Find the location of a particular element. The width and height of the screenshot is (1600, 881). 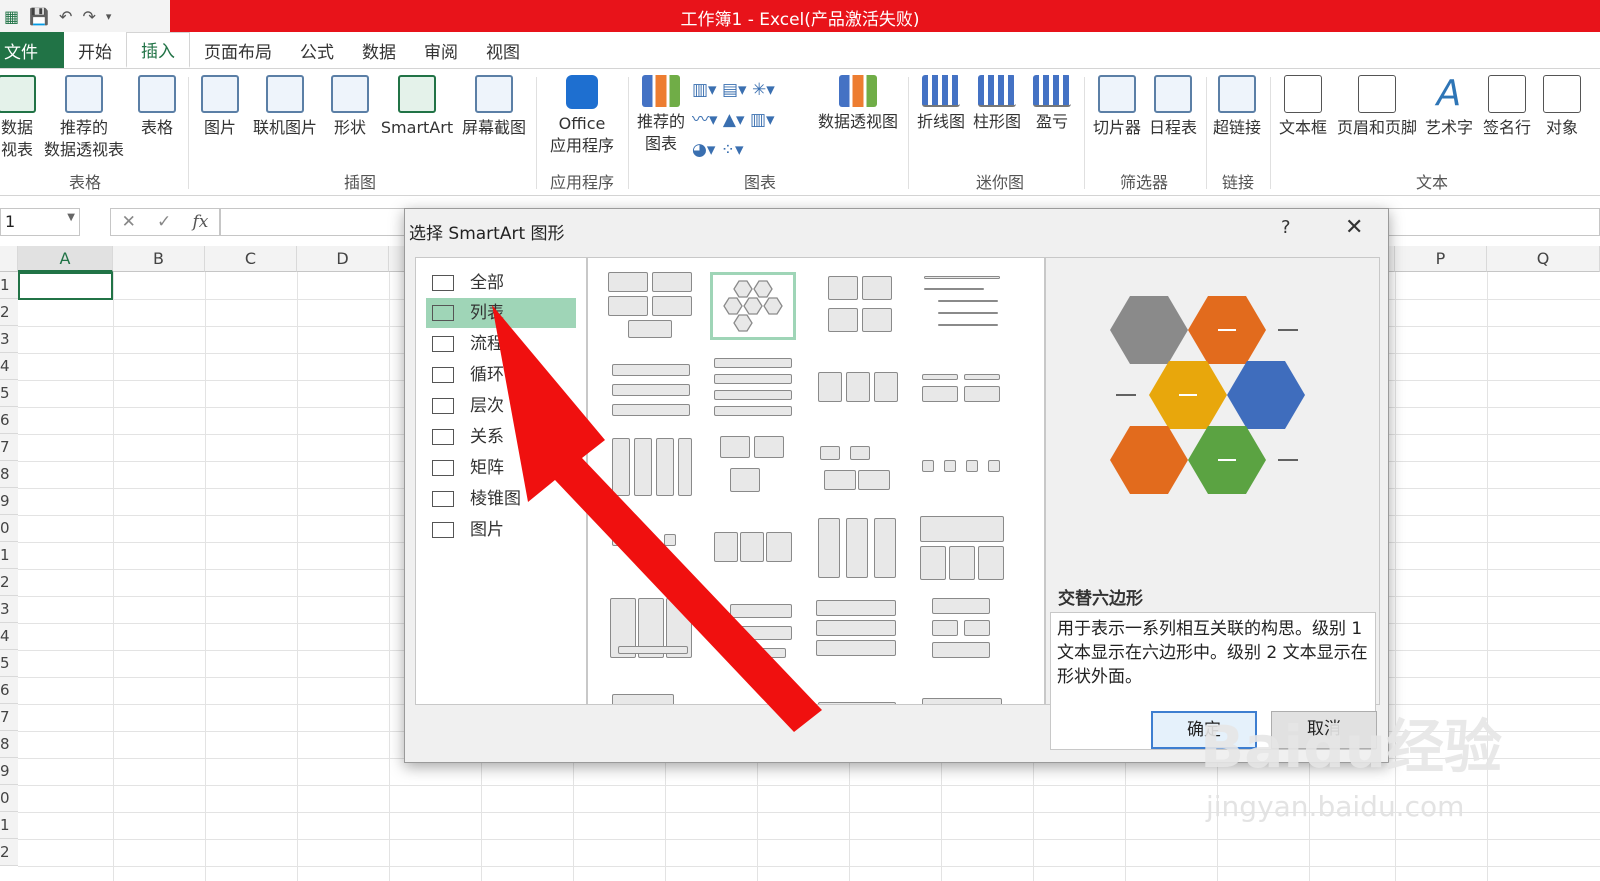

red-arrow-shape is located at coordinates (657, 518).